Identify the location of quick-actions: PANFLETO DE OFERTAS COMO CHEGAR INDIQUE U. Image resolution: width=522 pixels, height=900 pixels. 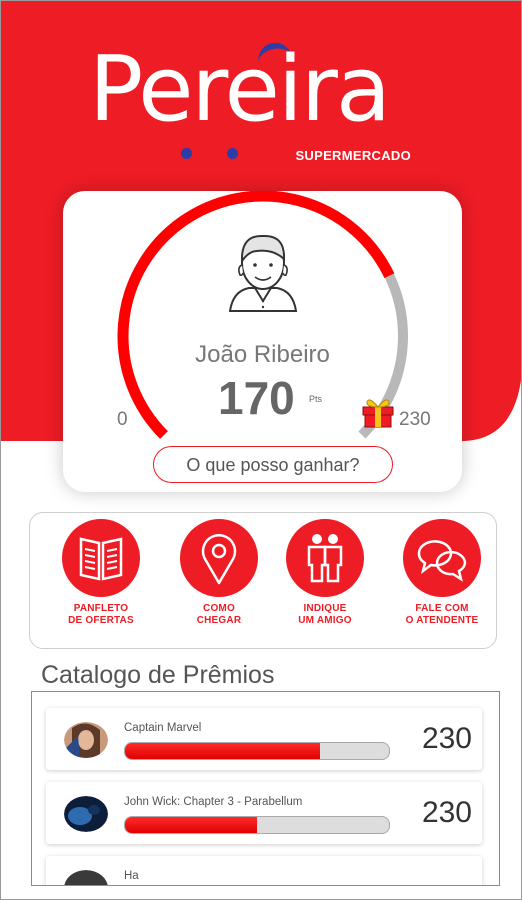
(263, 580).